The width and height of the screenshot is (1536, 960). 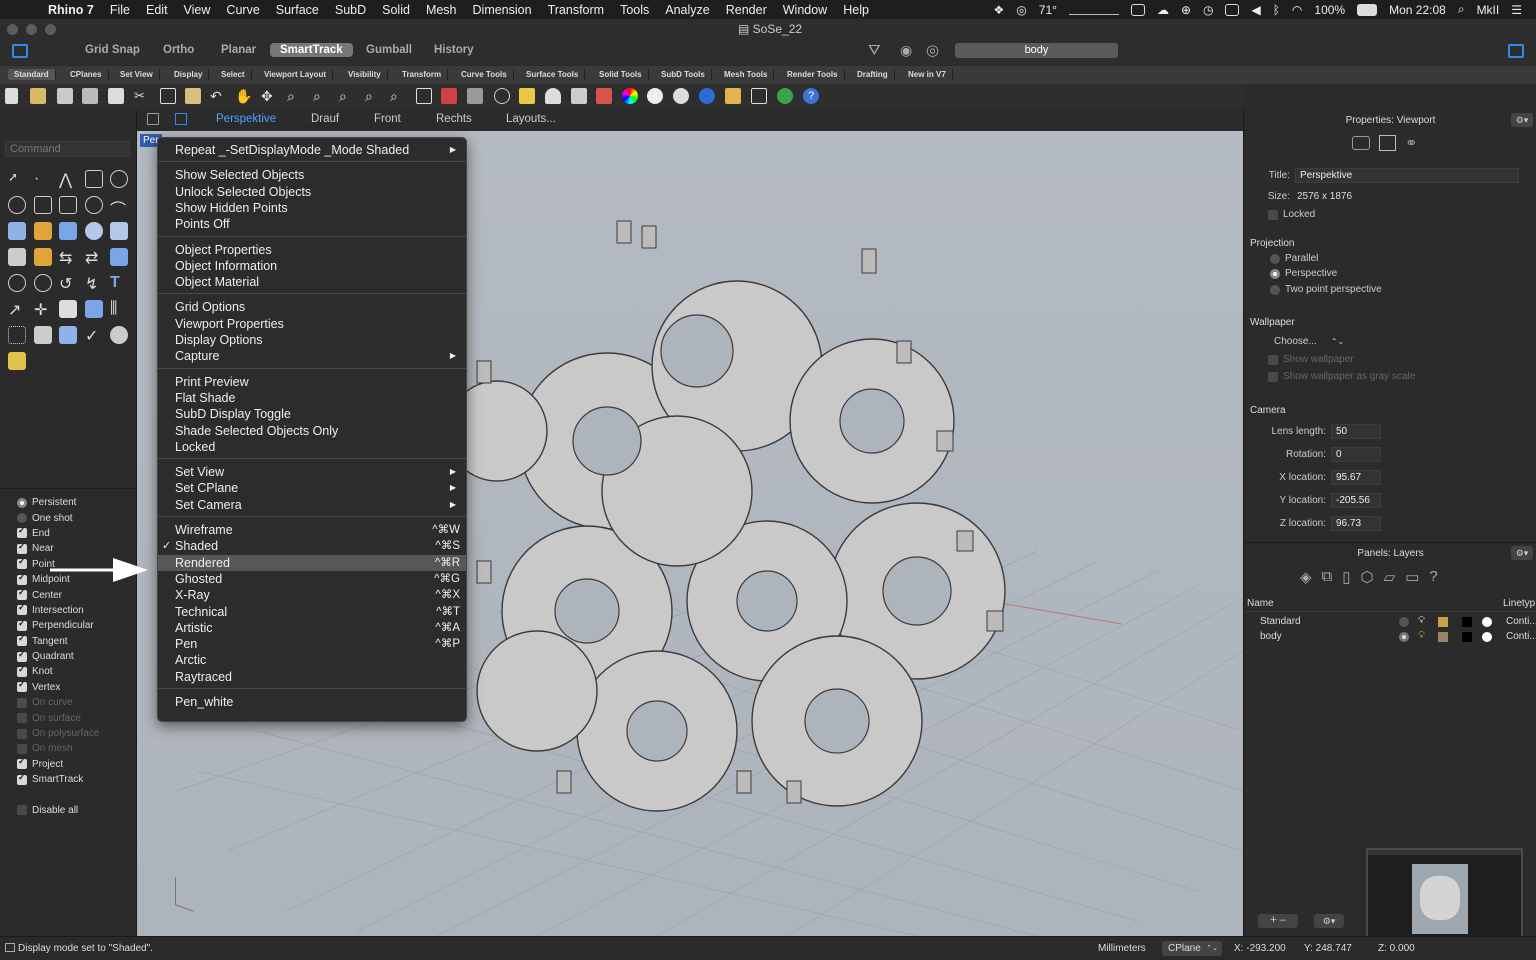 I want to click on layer-icon, so click(x=604, y=96).